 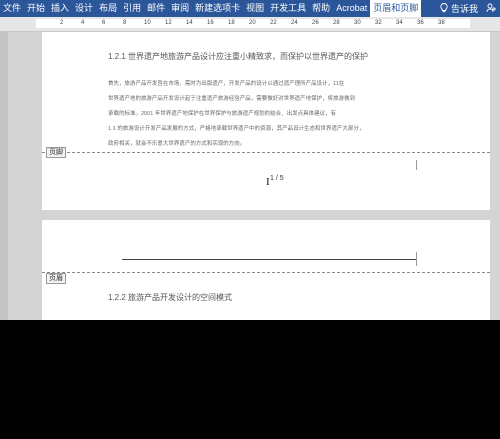 What do you see at coordinates (268, 182) in the screenshot?
I see `text-cursor-icon: I` at bounding box center [268, 182].